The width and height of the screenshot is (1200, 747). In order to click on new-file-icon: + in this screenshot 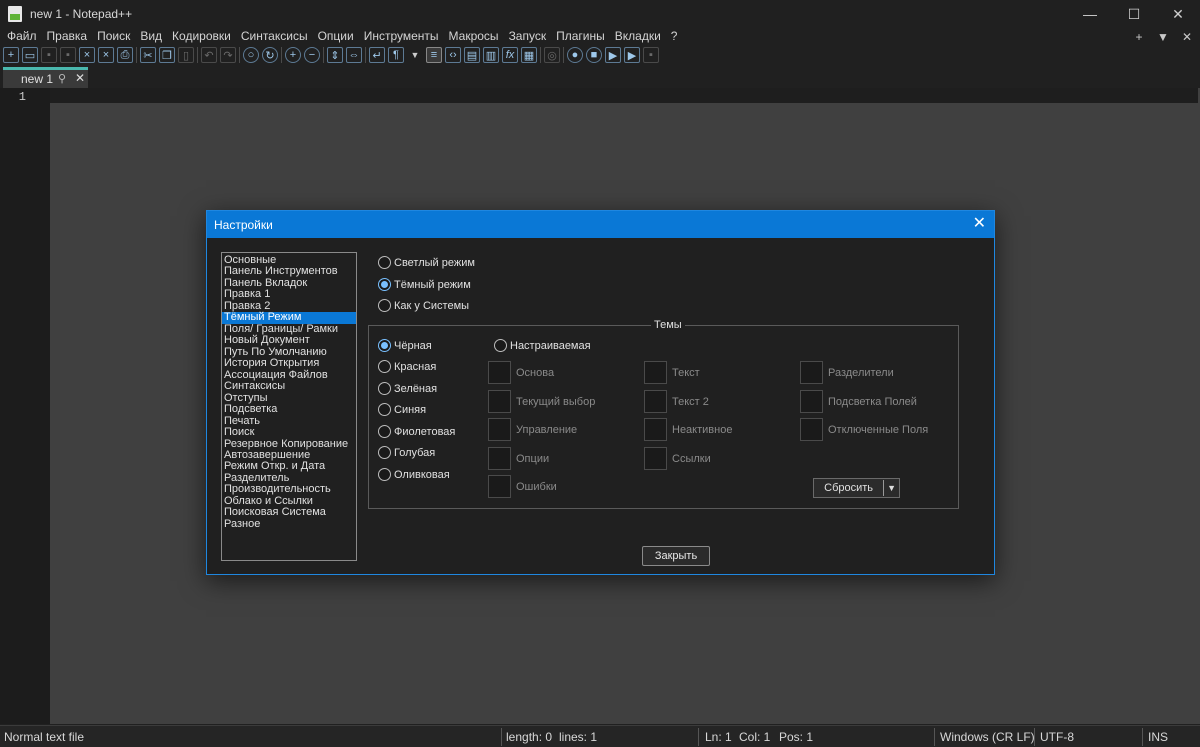, I will do `click(11, 55)`.